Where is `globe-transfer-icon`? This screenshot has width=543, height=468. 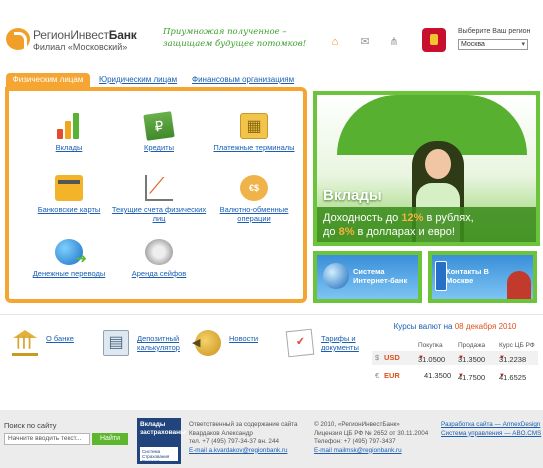
globe-transfer-icon is located at coordinates (71, 253).